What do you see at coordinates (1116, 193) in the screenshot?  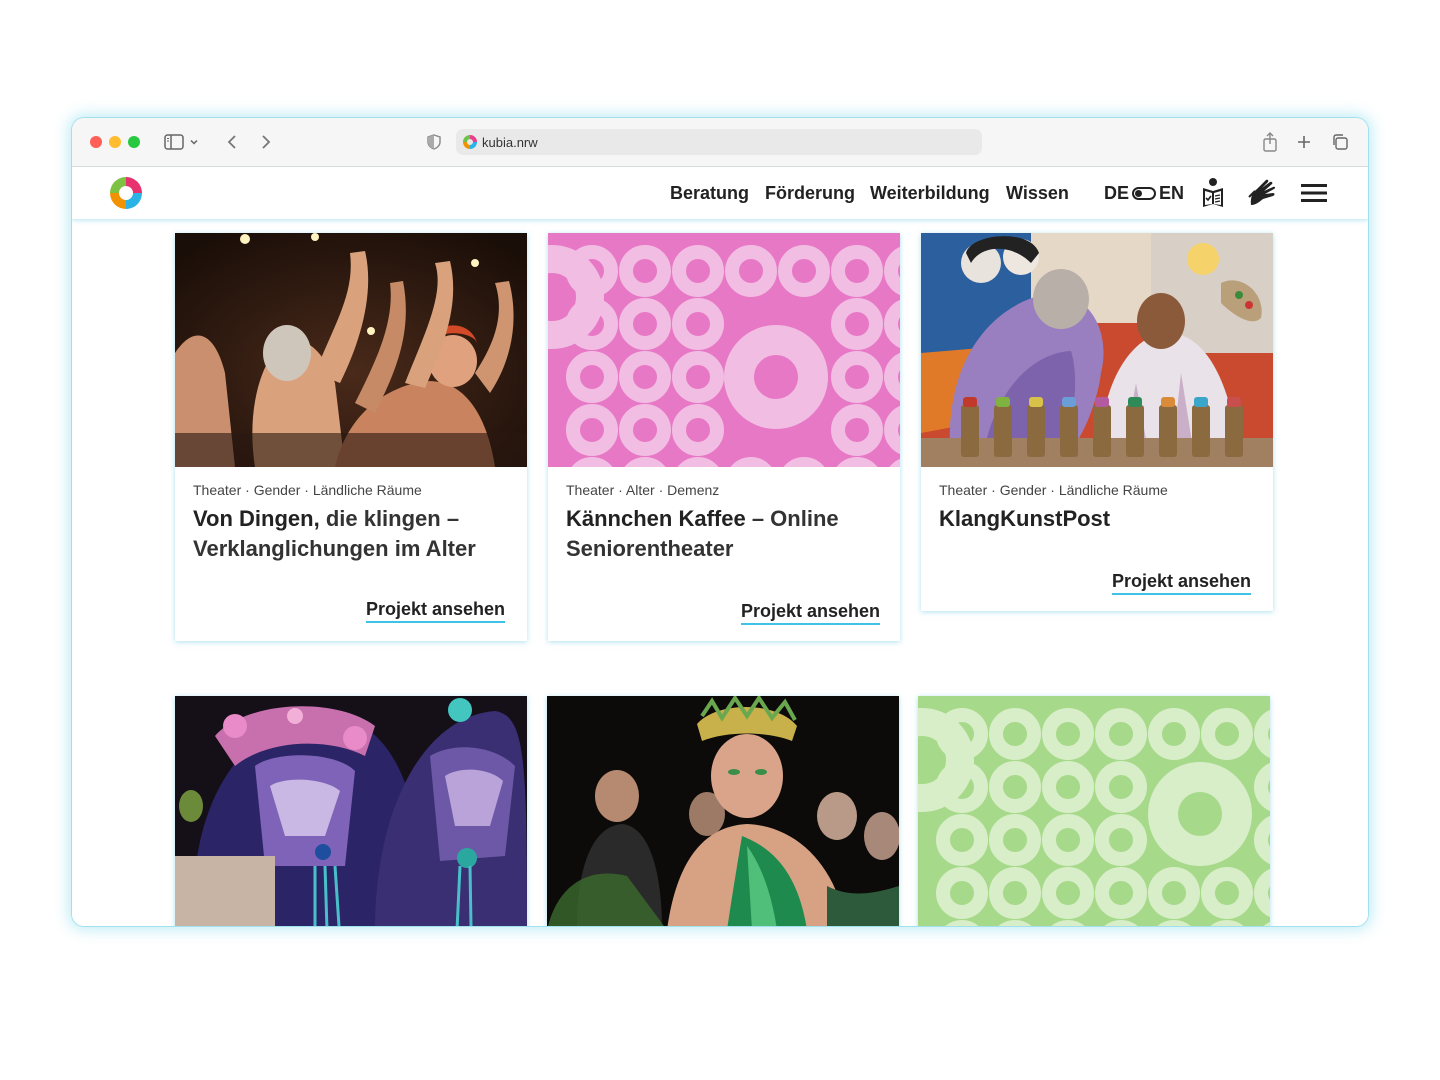 I see `lang-de-label: DE` at bounding box center [1116, 193].